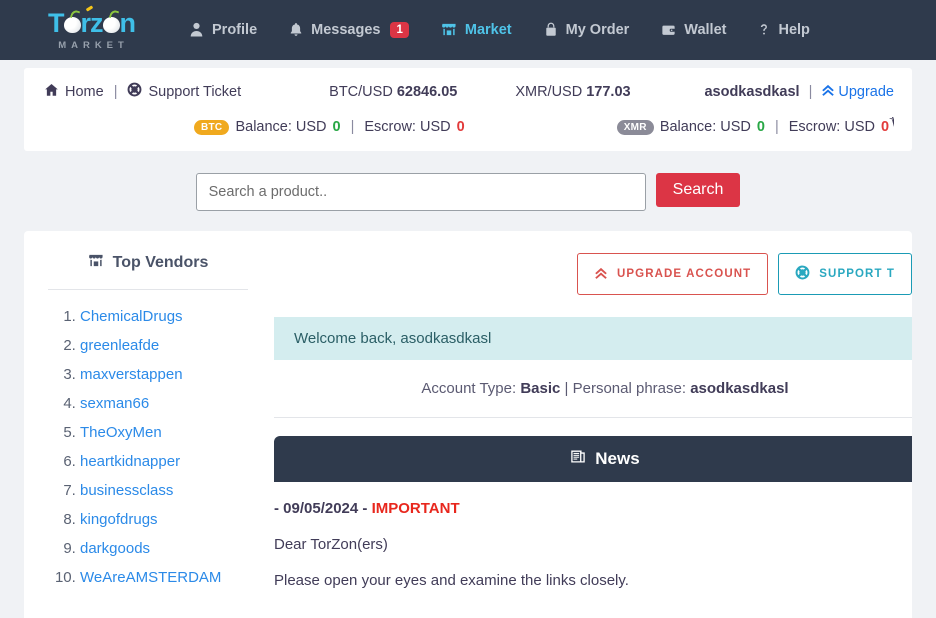  Describe the element at coordinates (196, 30) in the screenshot. I see `user-icon` at that location.